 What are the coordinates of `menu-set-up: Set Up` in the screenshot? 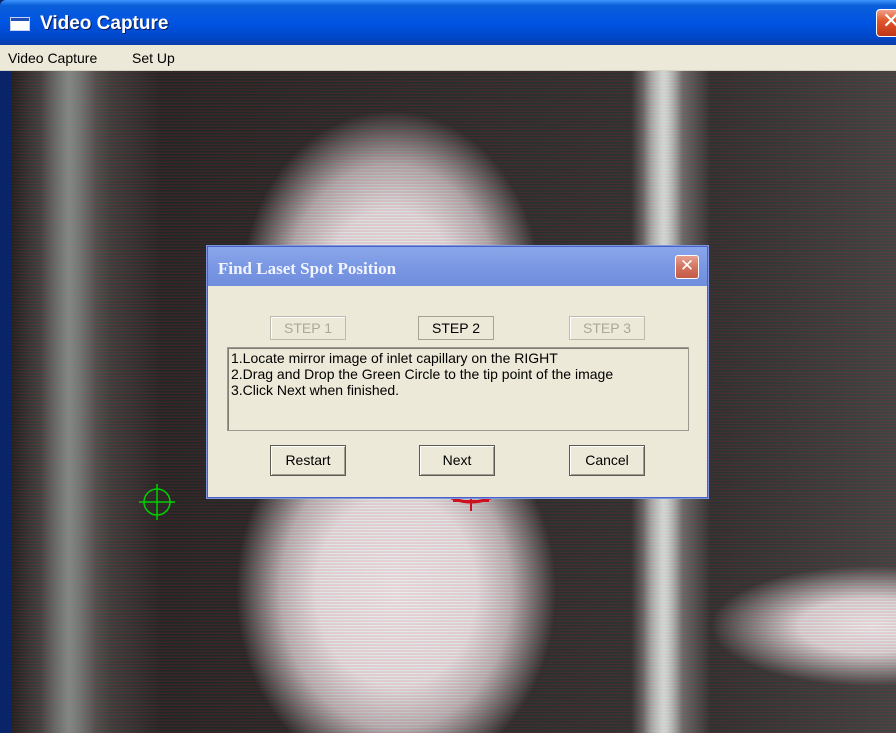 It's located at (153, 58).